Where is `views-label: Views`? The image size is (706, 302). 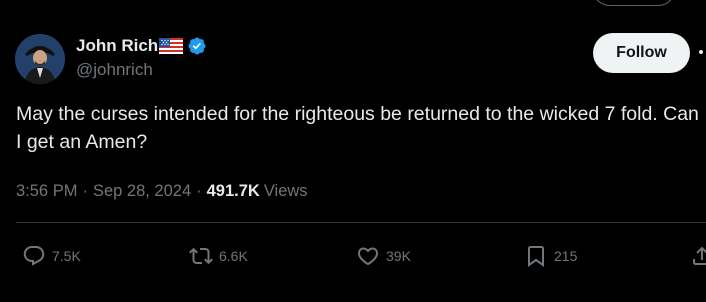
views-label: Views is located at coordinates (285, 191).